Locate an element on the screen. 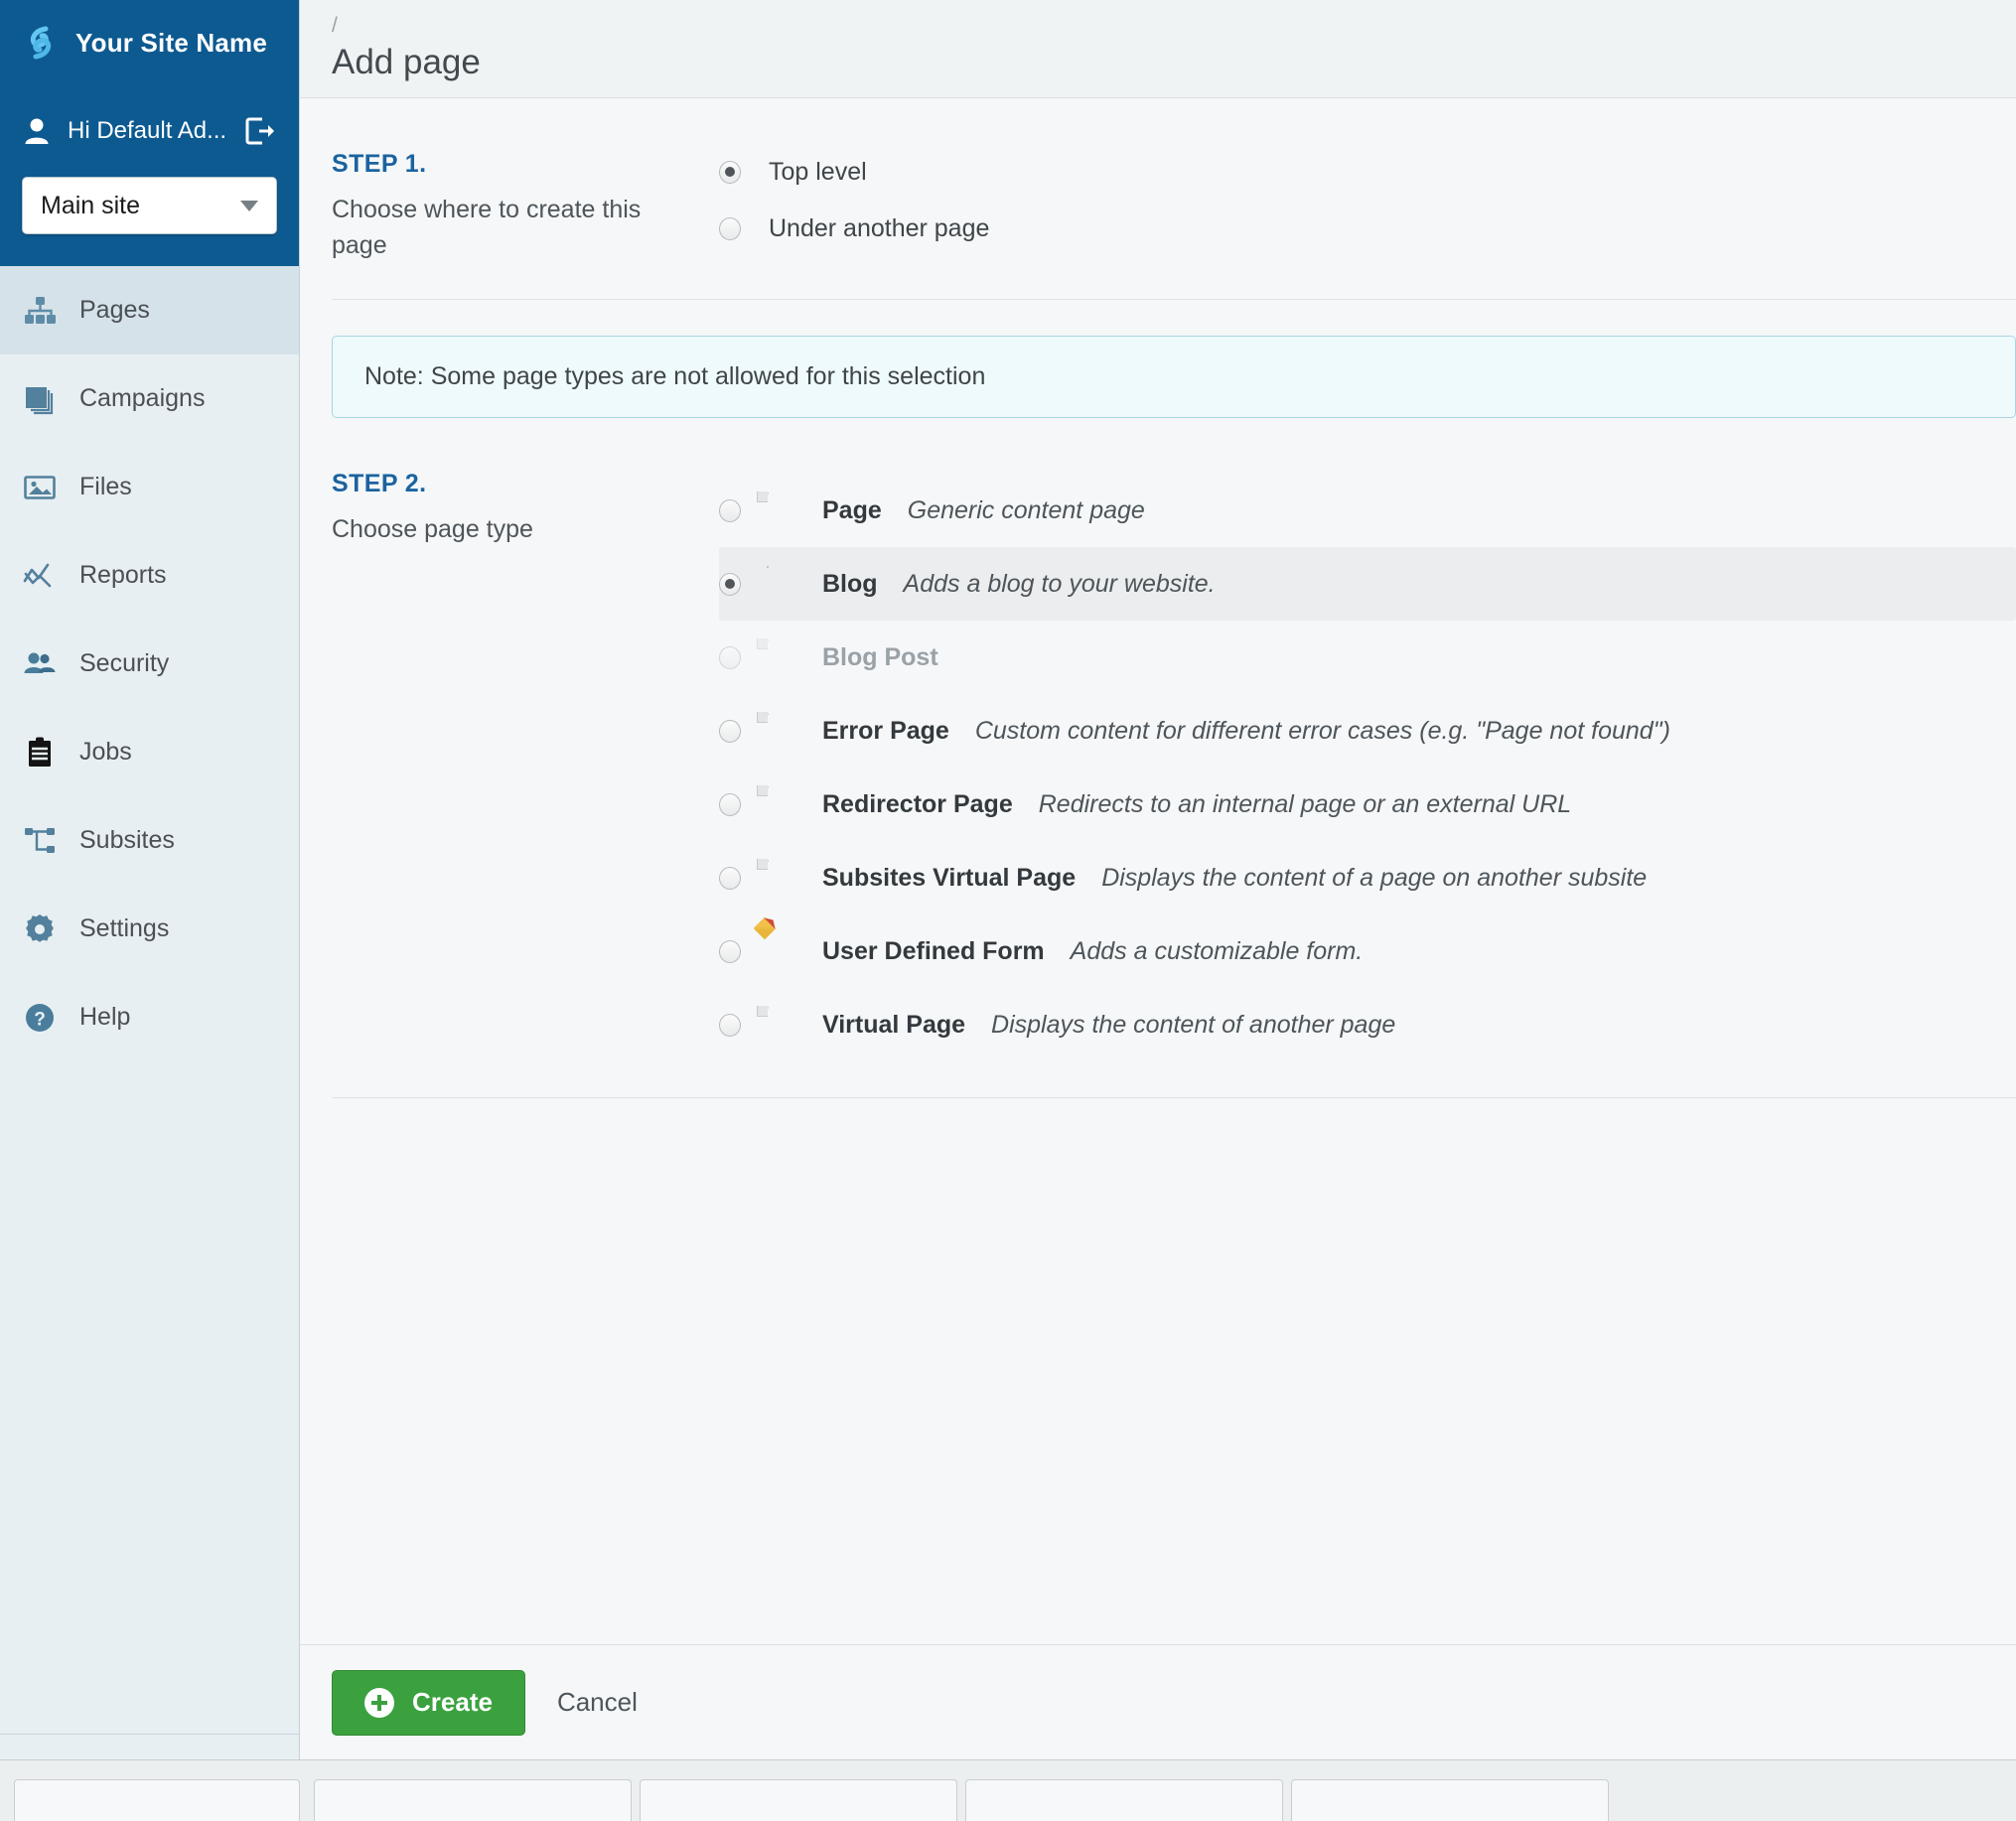 Image resolution: width=2016 pixels, height=1821 pixels. sidebar-item-subsites: Subsites is located at coordinates (149, 840).